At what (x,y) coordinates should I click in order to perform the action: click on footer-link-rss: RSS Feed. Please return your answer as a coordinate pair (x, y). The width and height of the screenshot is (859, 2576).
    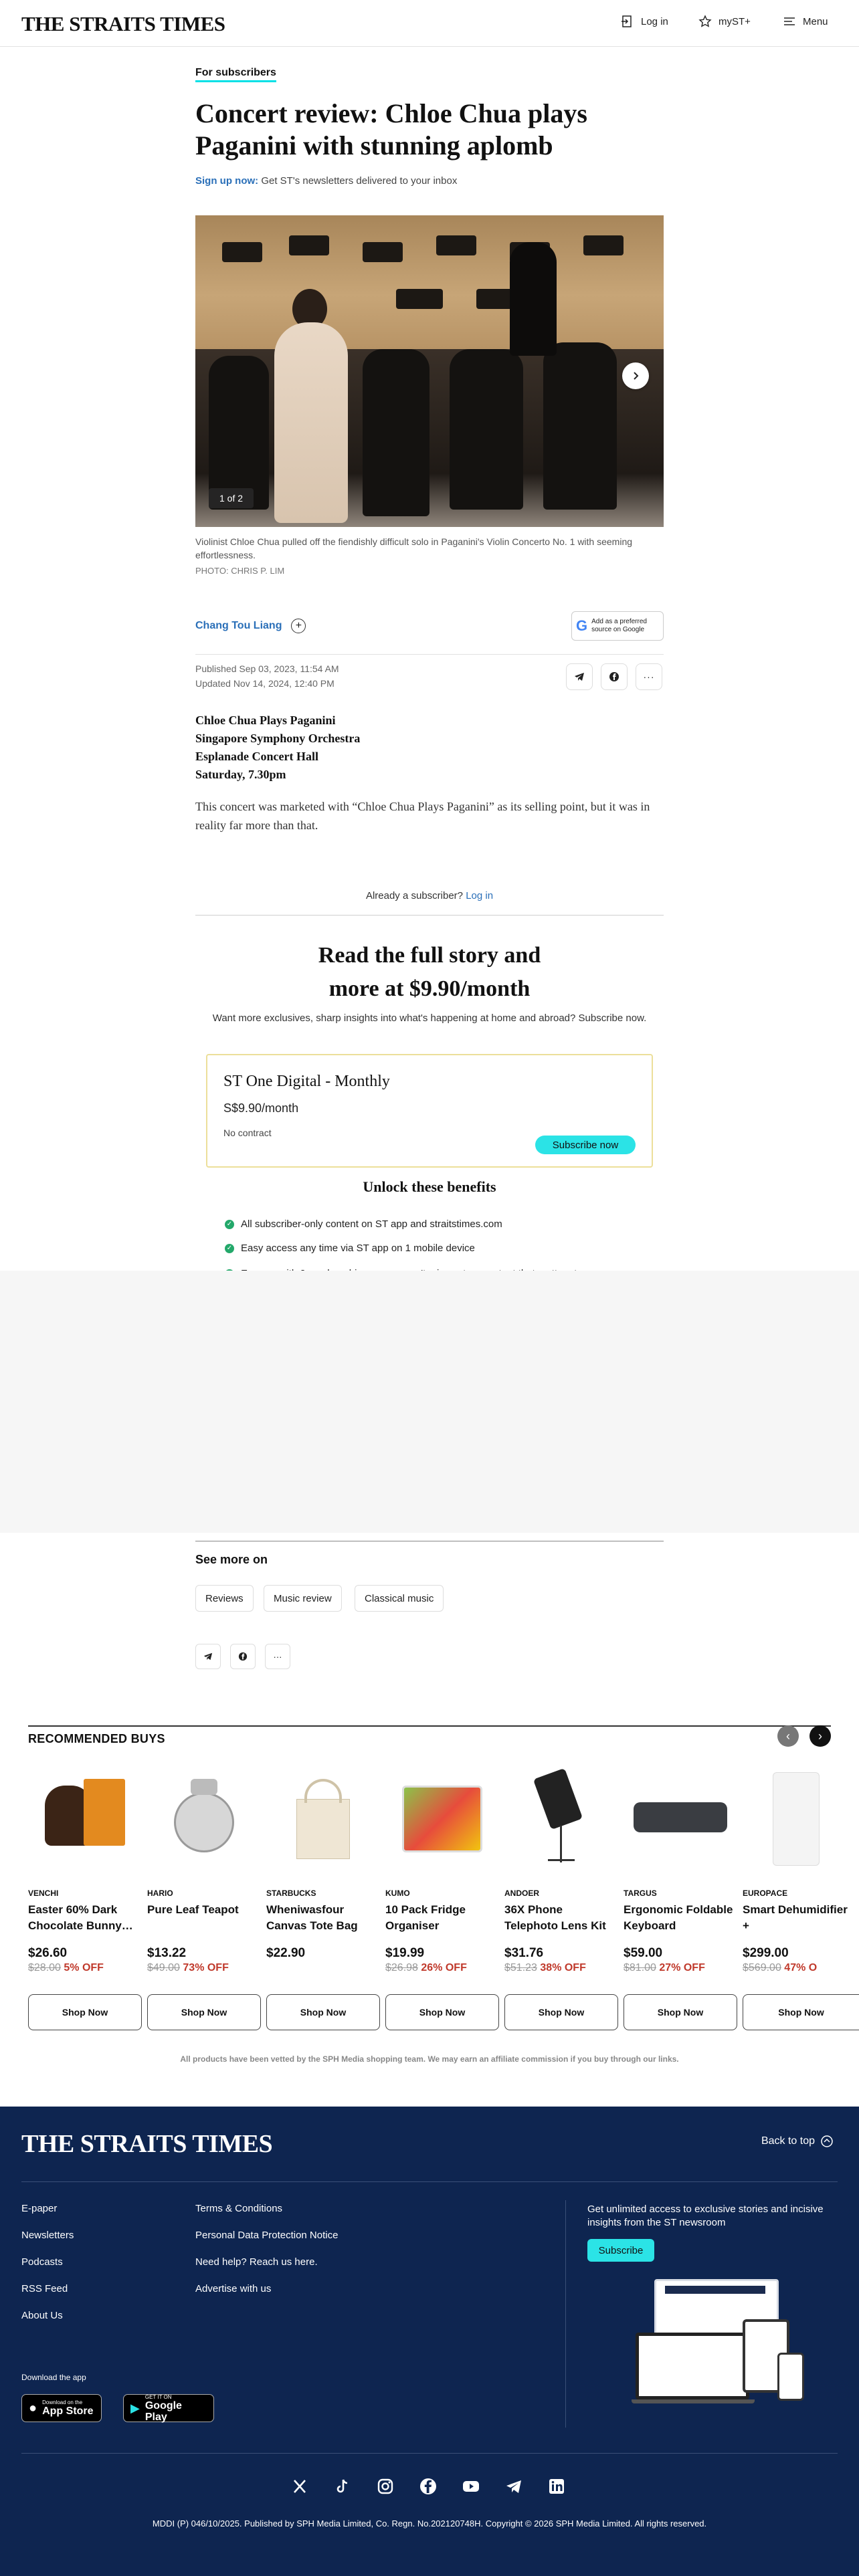
    Looking at the image, I should click on (44, 2288).